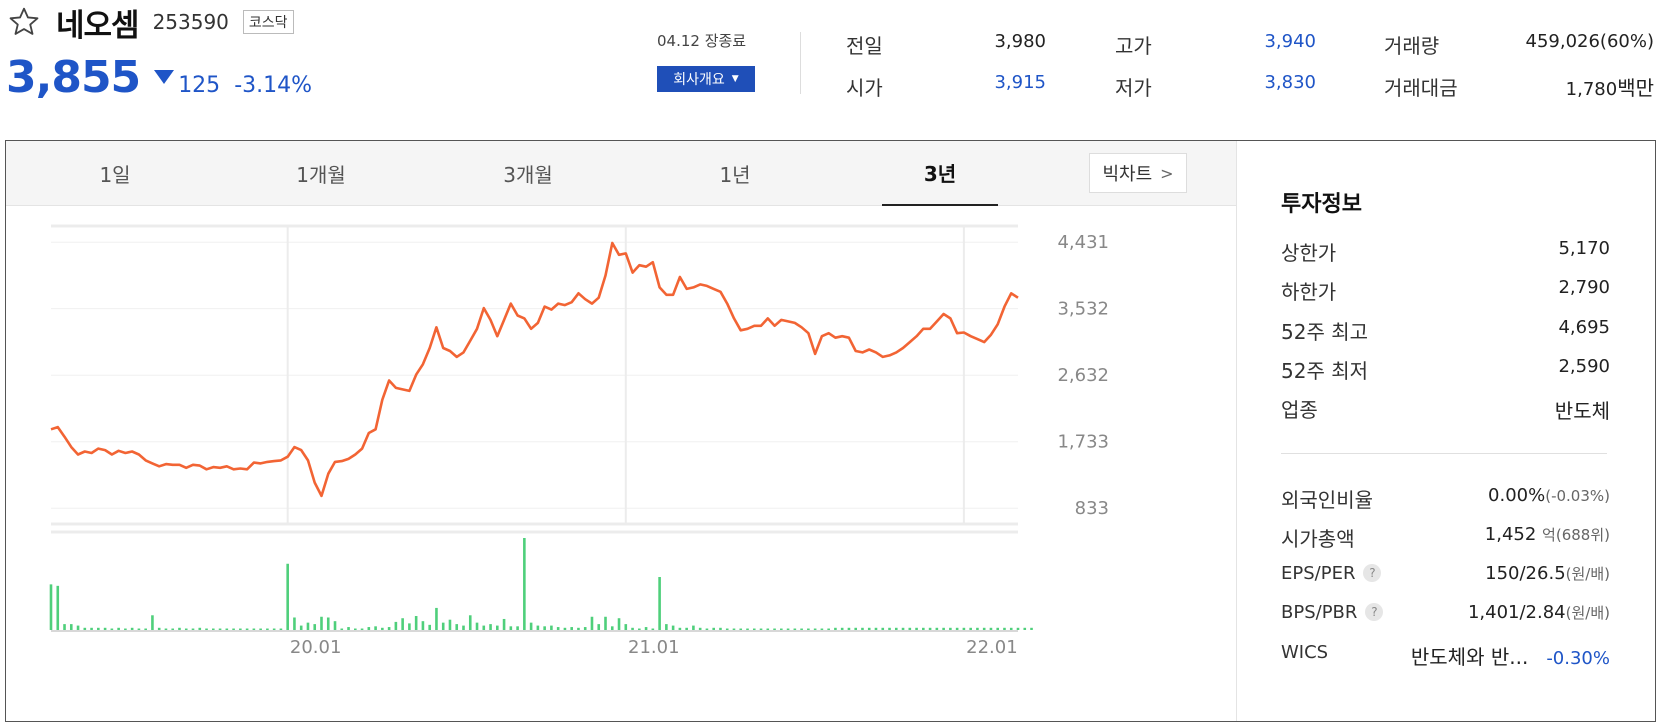 The height and width of the screenshot is (726, 1660). I want to click on x-tick-label: 20.01, so click(316, 647).